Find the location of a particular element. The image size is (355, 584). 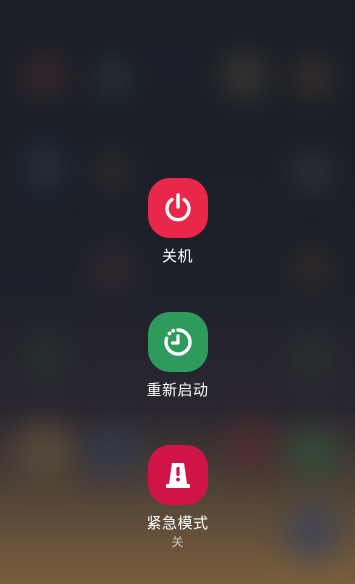

power-off-button is located at coordinates (177, 208).